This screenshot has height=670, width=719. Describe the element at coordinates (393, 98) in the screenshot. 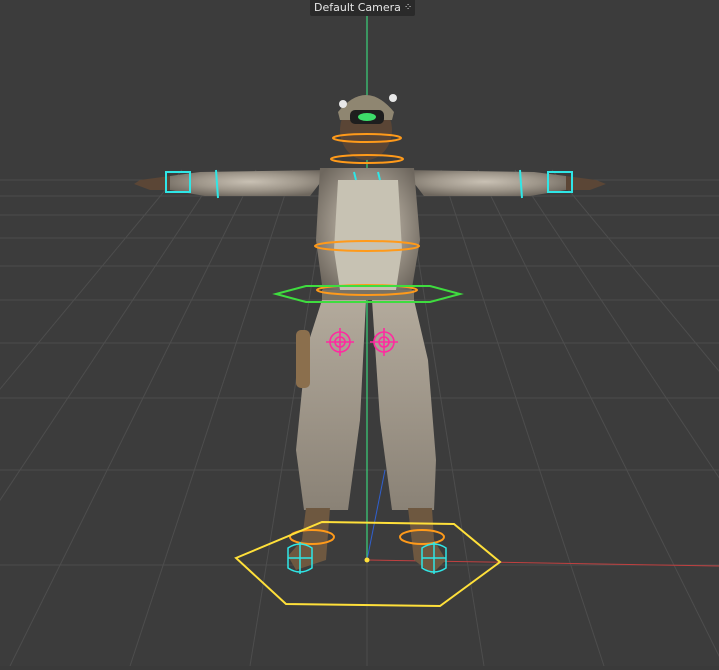

I see `helmet-marker-right` at that location.